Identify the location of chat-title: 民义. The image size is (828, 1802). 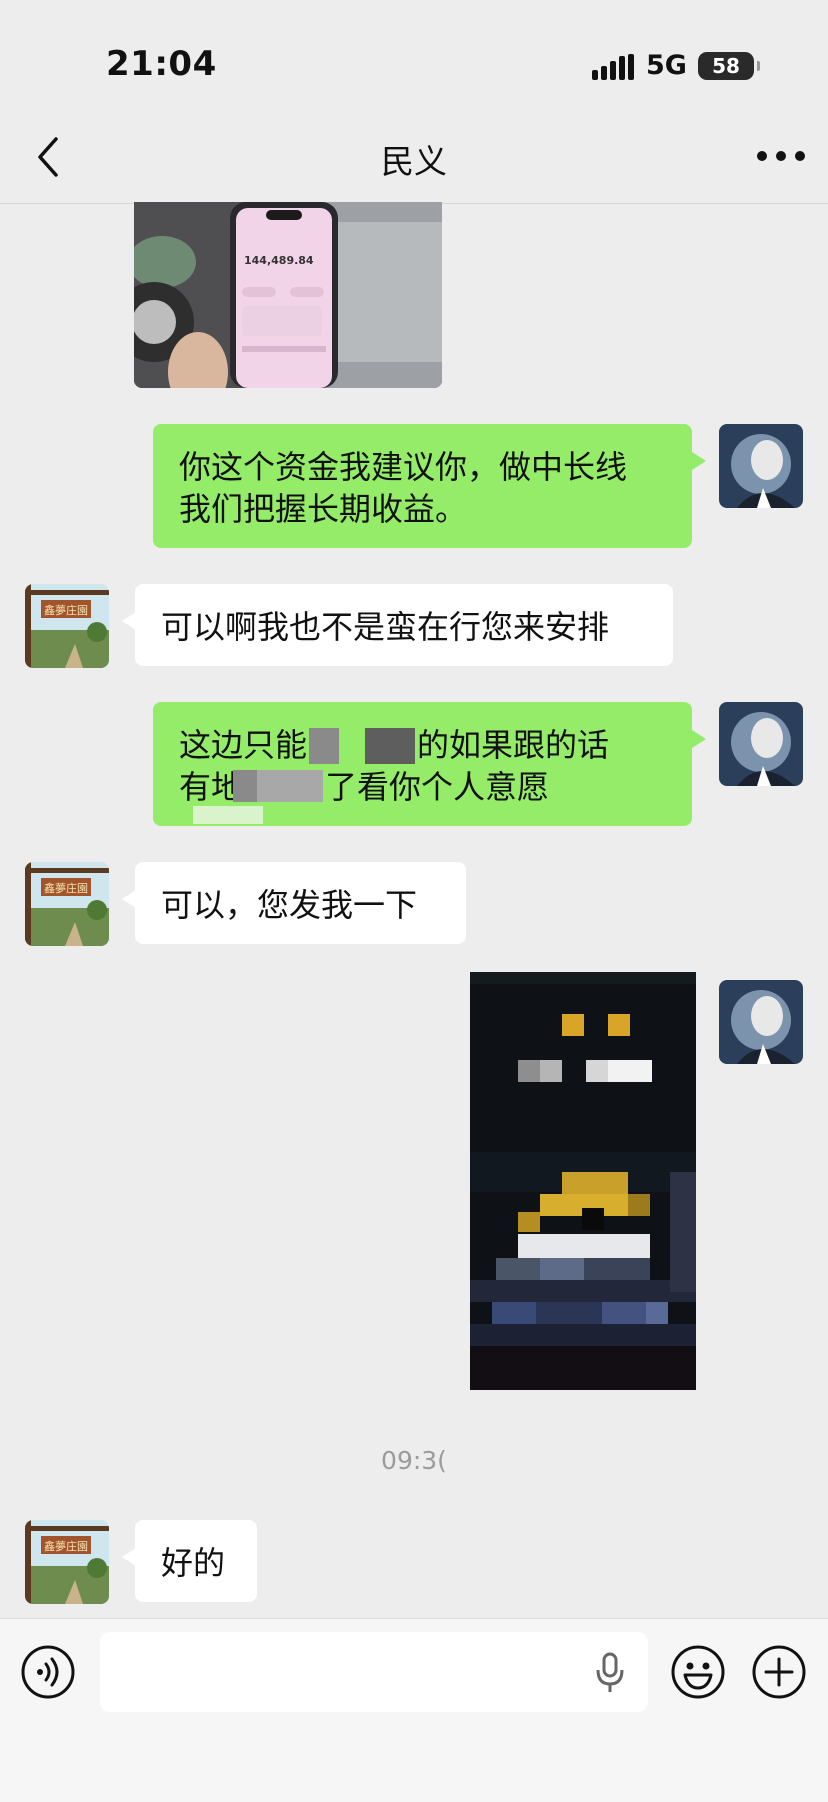
(414, 161).